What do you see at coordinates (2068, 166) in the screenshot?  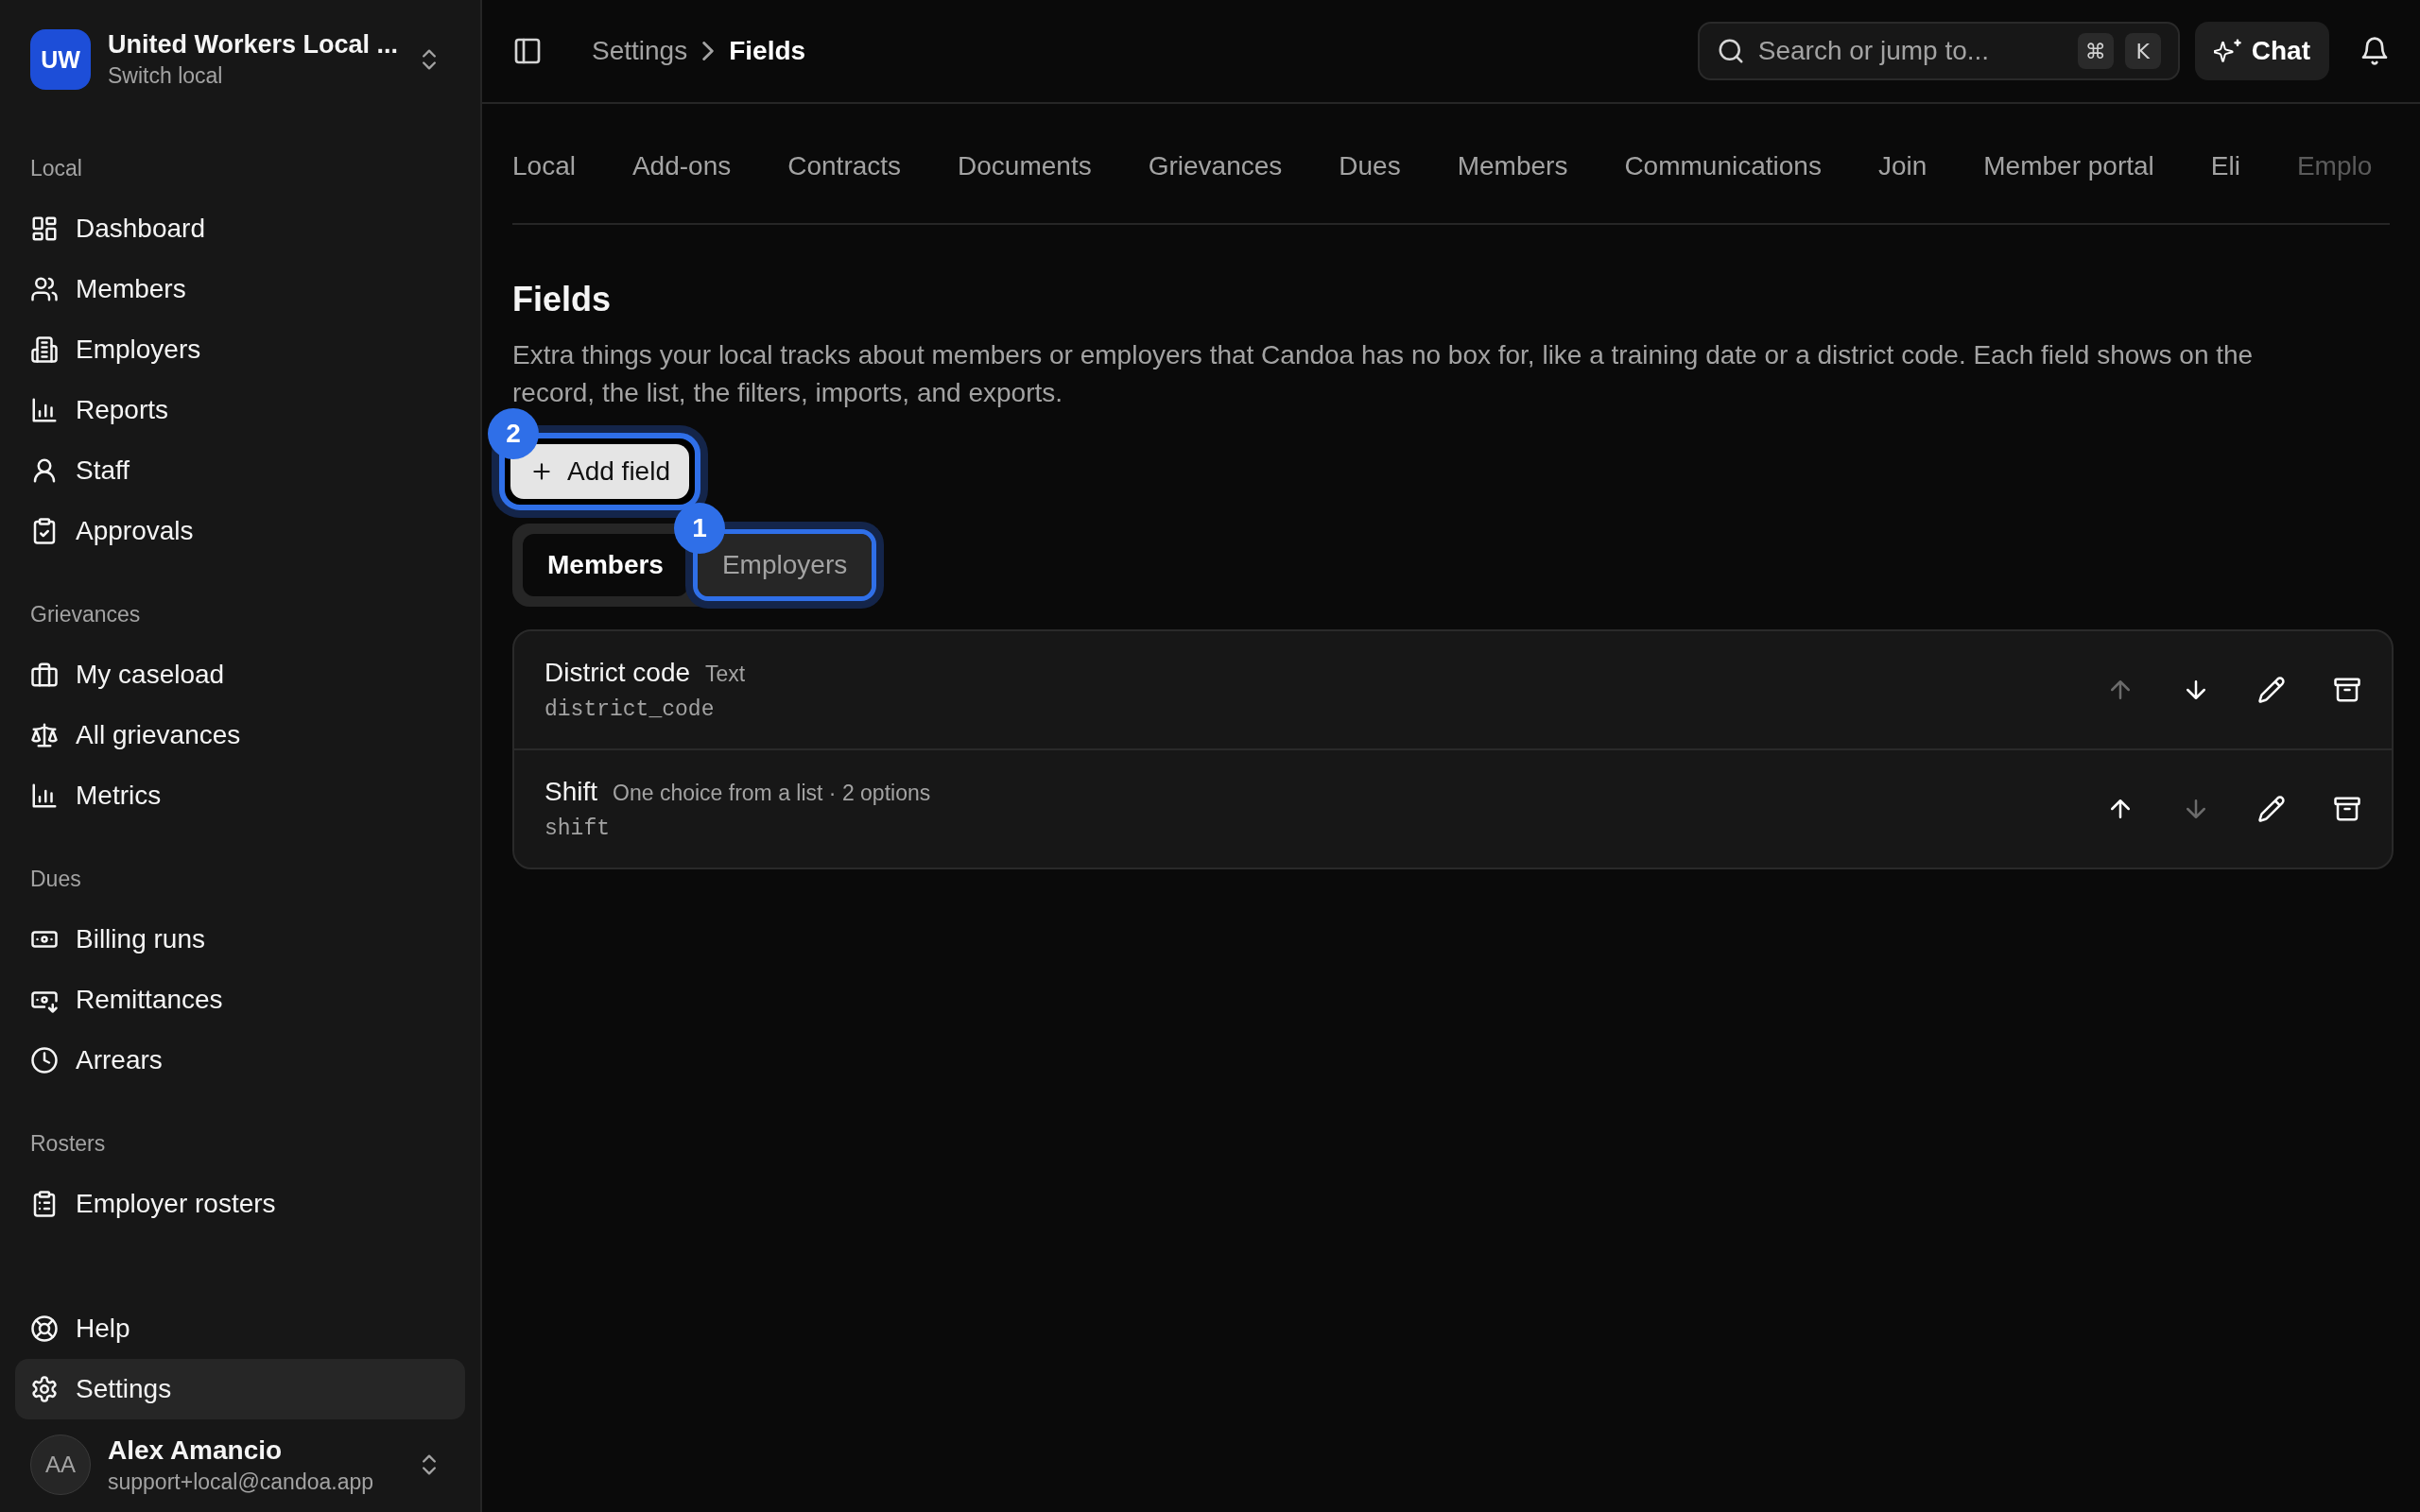 I see `settings-tab: Member portal` at bounding box center [2068, 166].